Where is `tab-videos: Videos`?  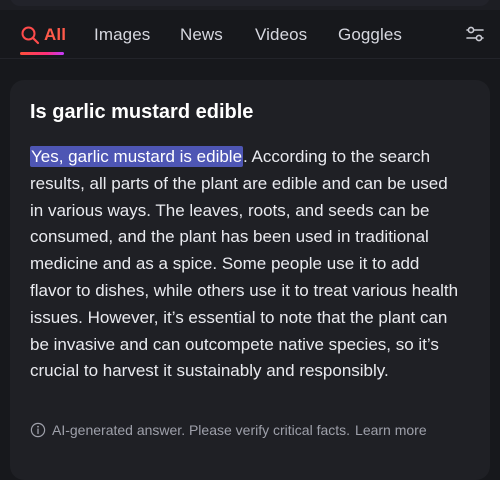
tab-videos: Videos is located at coordinates (281, 35).